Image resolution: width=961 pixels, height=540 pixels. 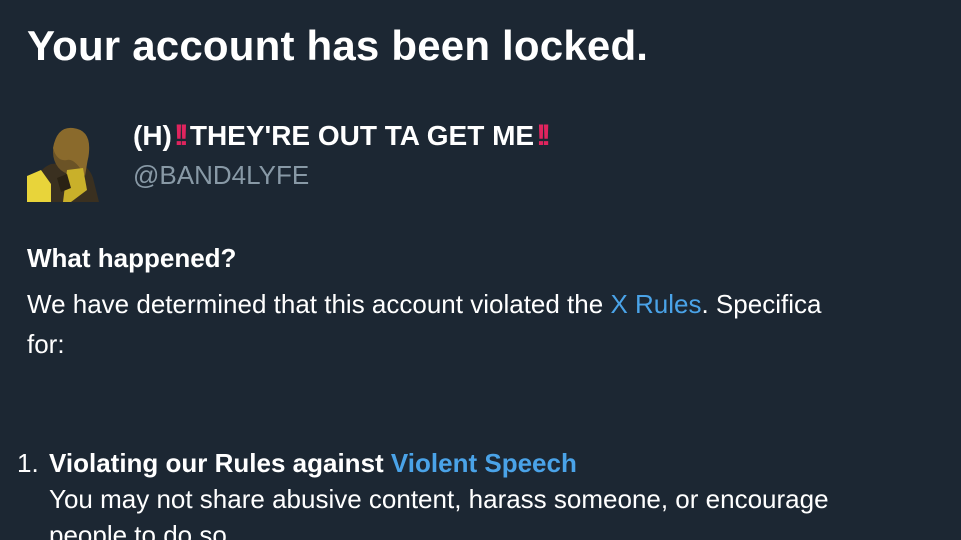 I want to click on violent-speech-link: Violent Speech, so click(x=484, y=463).